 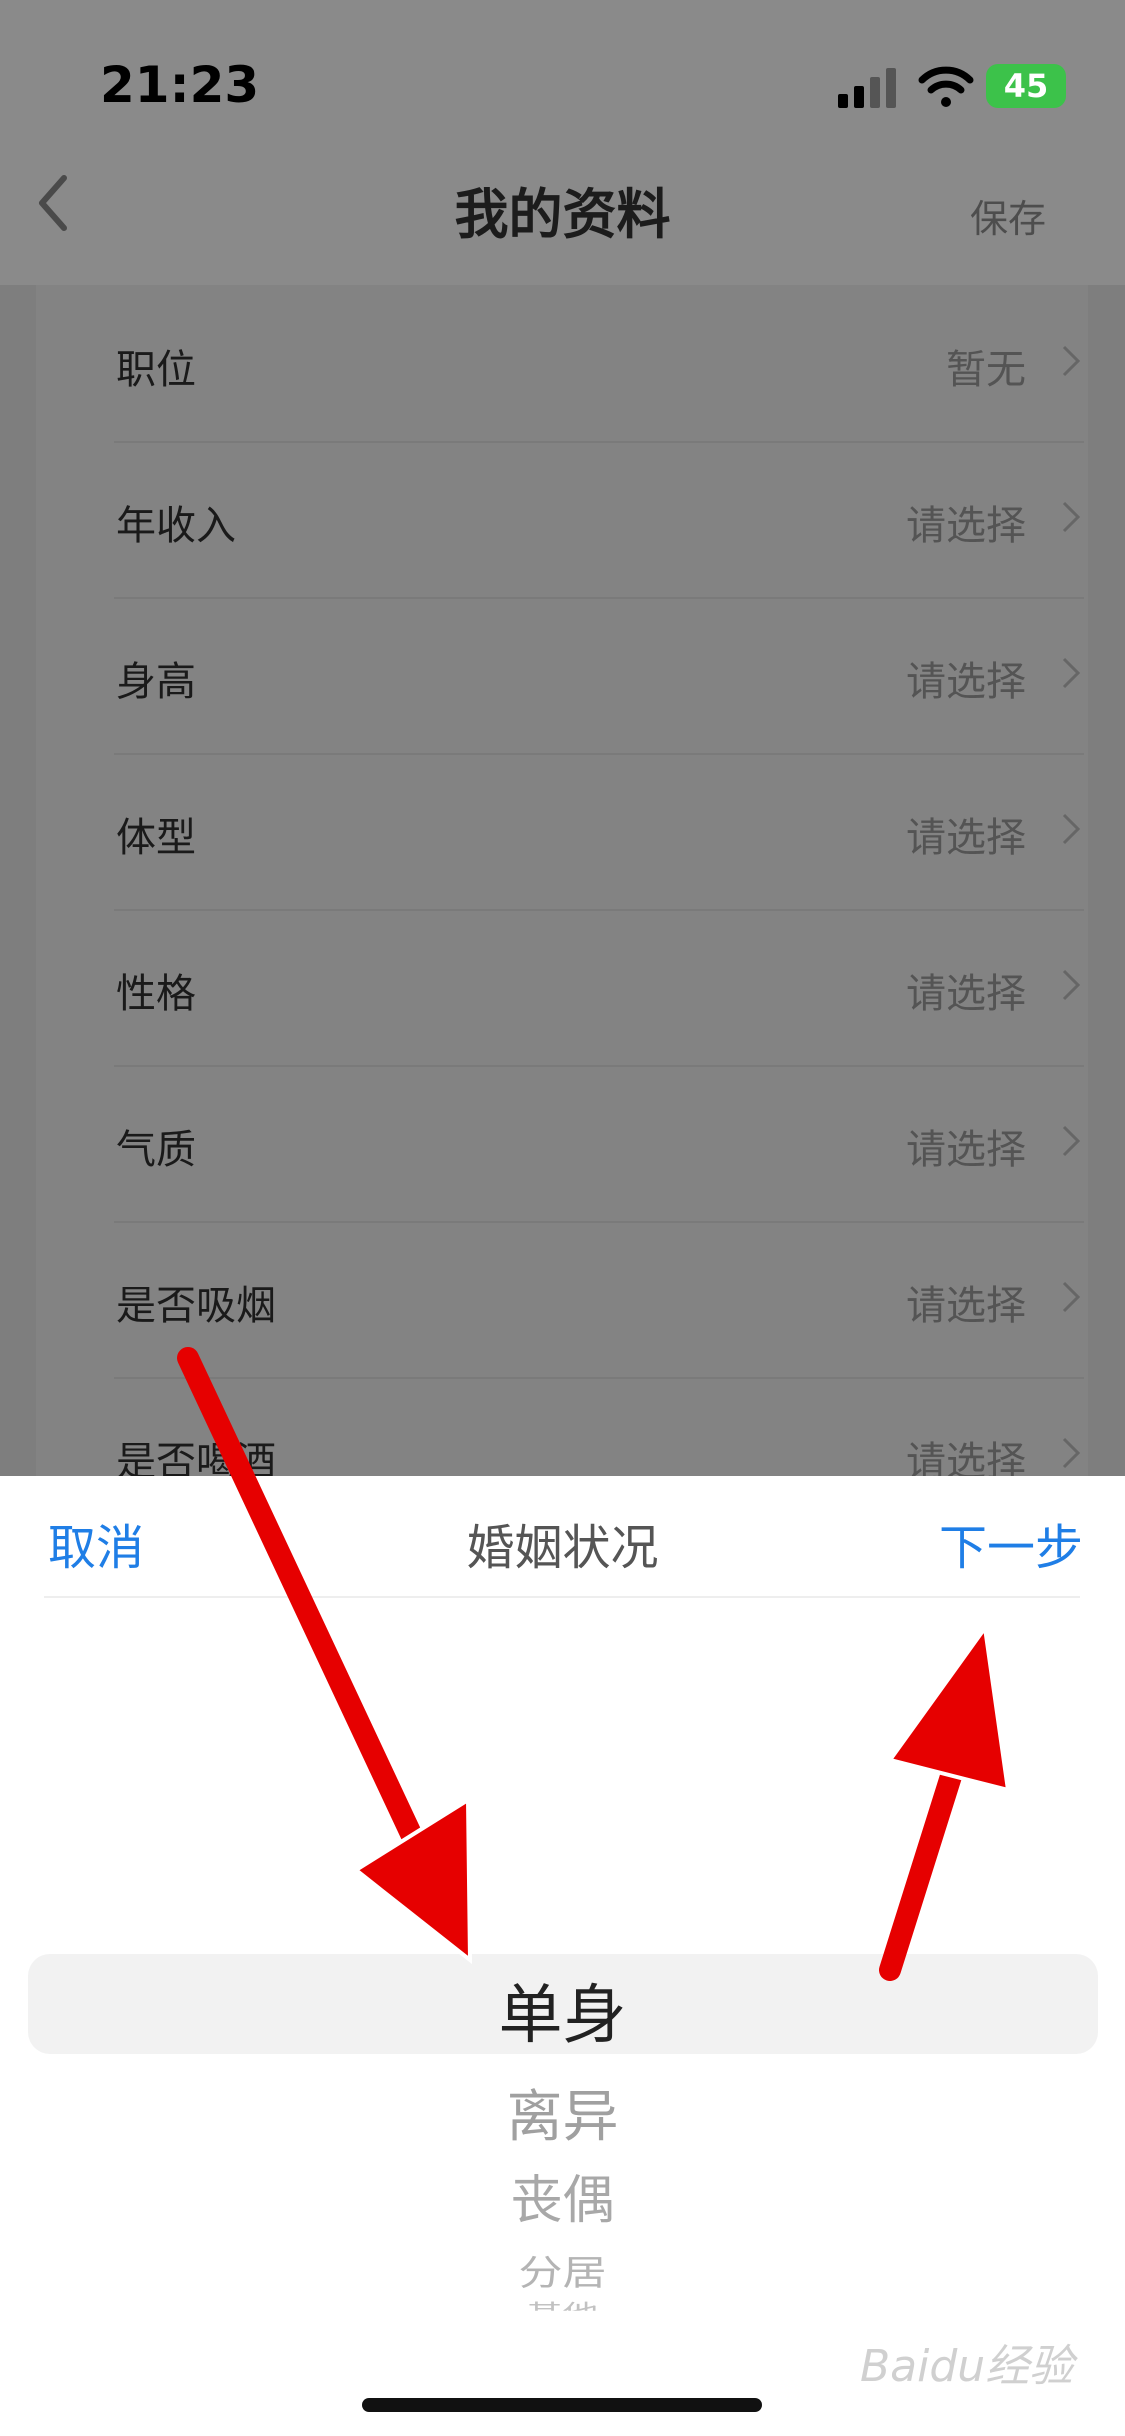 I want to click on row-label: 职位, so click(x=156, y=370).